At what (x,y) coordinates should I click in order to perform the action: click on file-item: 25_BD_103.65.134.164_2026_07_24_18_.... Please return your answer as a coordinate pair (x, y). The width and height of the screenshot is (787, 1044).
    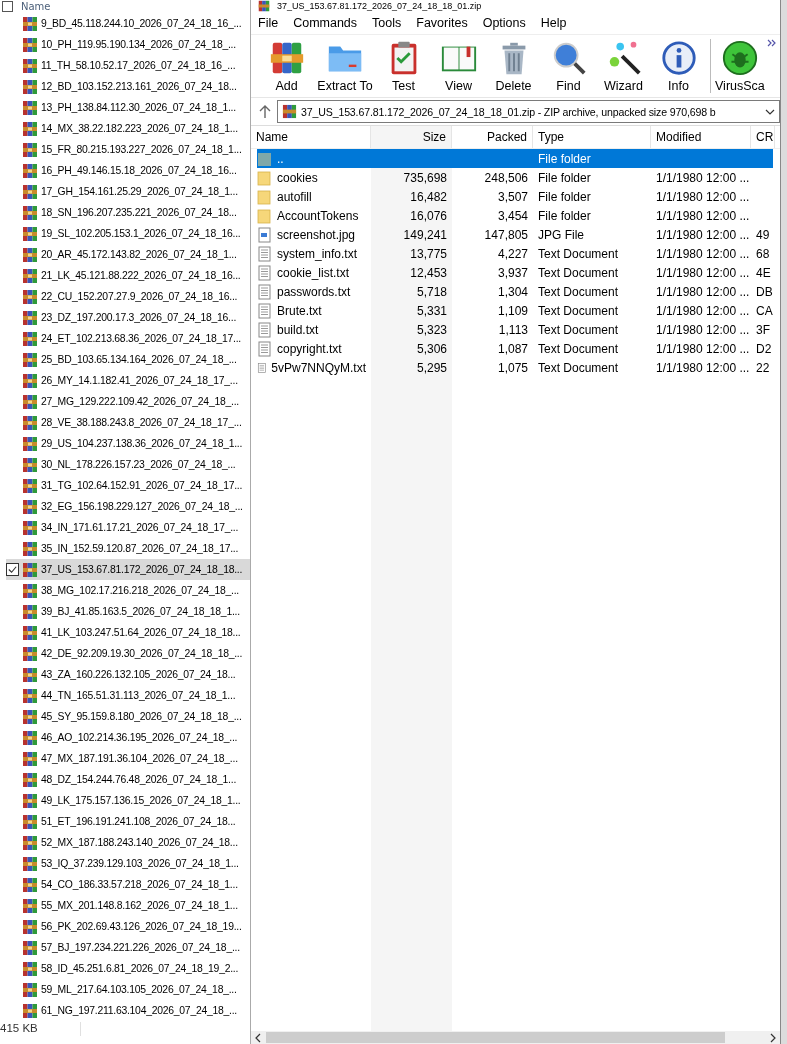
    Looking at the image, I should click on (128, 359).